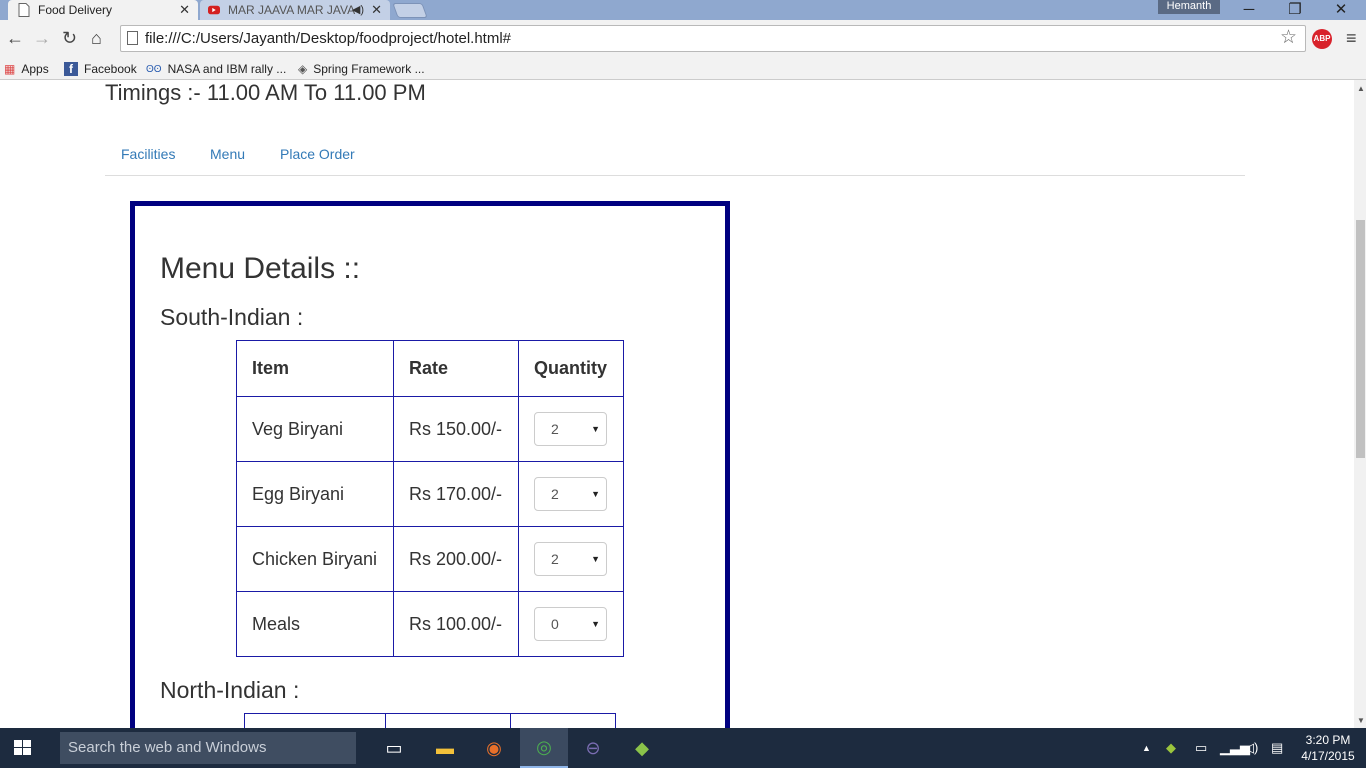  What do you see at coordinates (23, 748) in the screenshot?
I see `windows-start-icon` at bounding box center [23, 748].